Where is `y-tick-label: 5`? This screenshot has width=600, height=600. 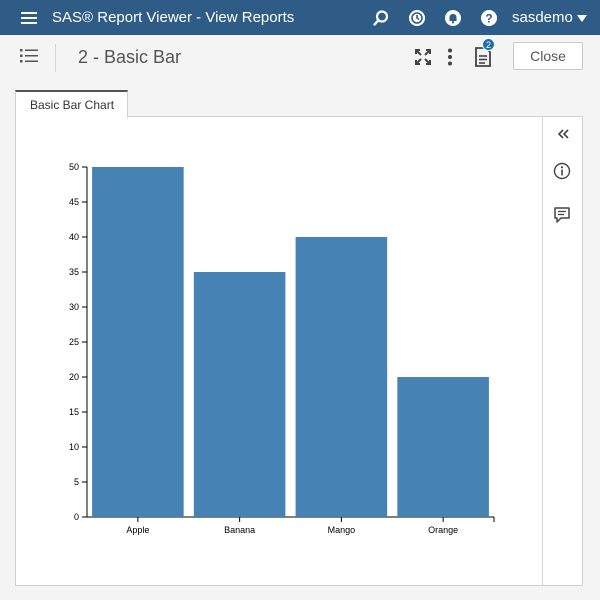 y-tick-label: 5 is located at coordinates (76, 482).